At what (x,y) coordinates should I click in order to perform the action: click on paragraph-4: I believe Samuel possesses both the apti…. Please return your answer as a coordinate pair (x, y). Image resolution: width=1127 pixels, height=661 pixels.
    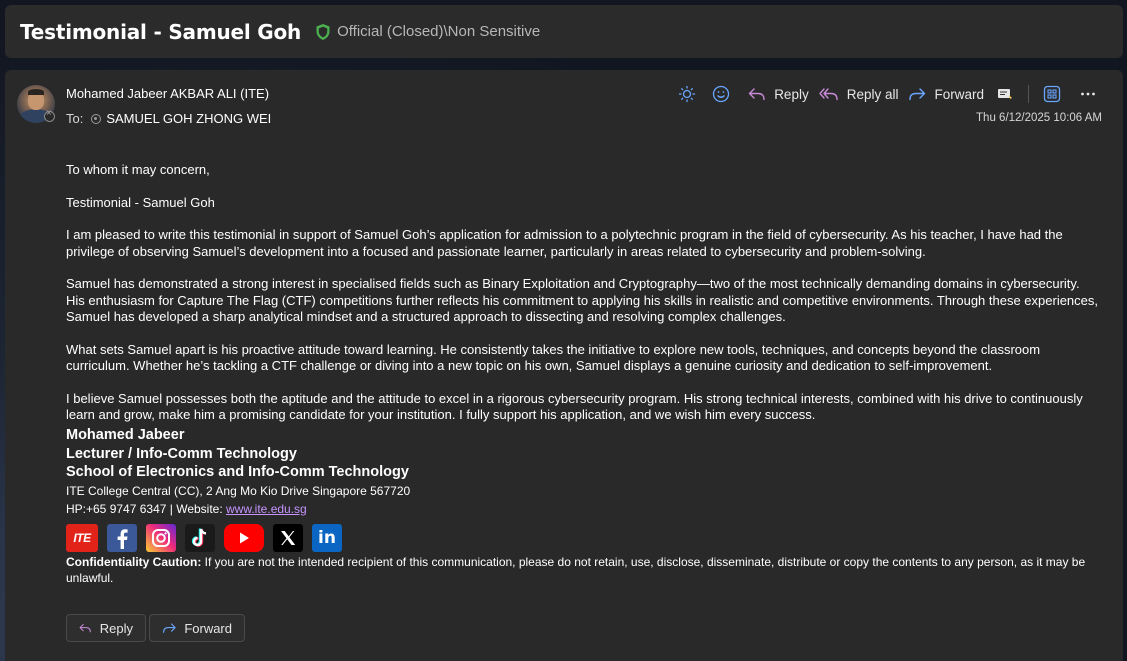
    Looking at the image, I should click on (574, 406).